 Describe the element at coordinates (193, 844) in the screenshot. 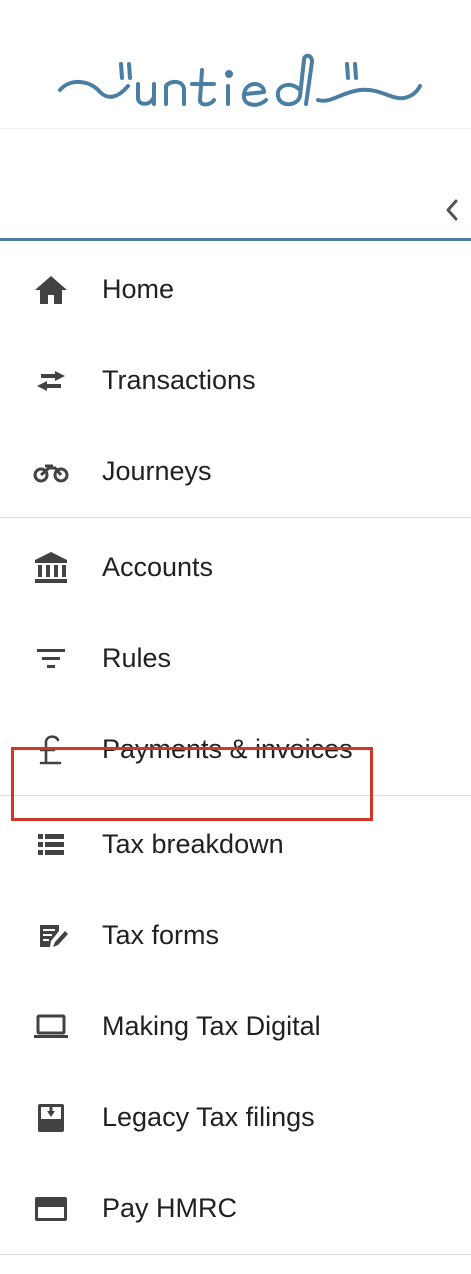

I see `sidebar-item-label: Tax breakdown` at that location.